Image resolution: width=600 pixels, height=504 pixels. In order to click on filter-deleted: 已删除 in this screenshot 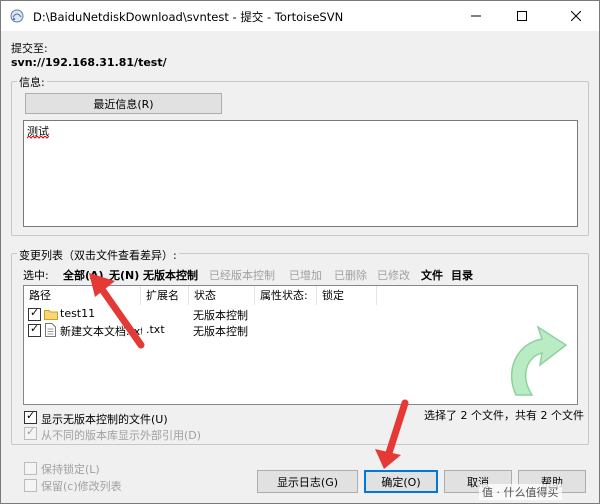, I will do `click(350, 275)`.